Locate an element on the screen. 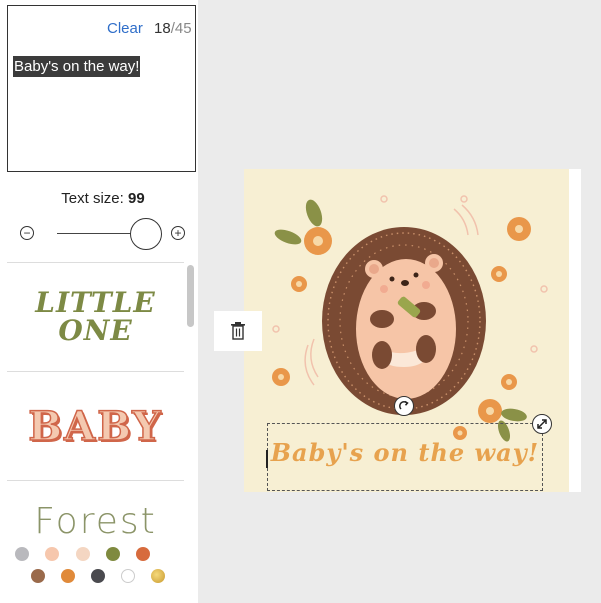  char-count-max: /45 is located at coordinates (181, 28).